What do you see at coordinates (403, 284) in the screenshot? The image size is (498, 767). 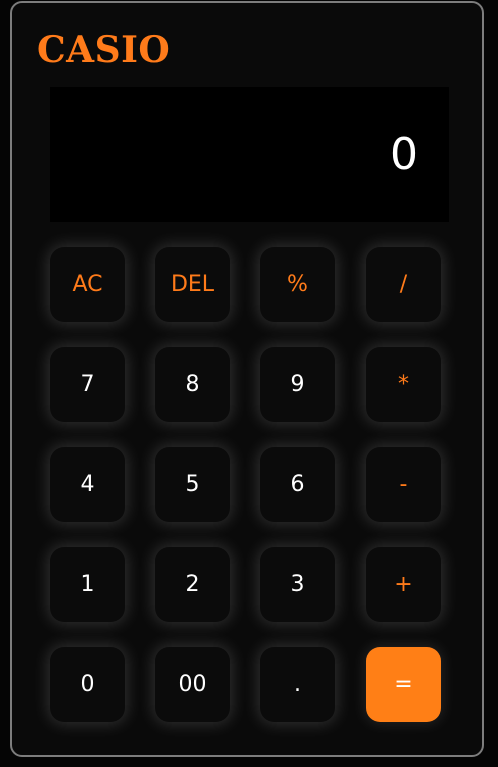 I see `divide-button: /` at bounding box center [403, 284].